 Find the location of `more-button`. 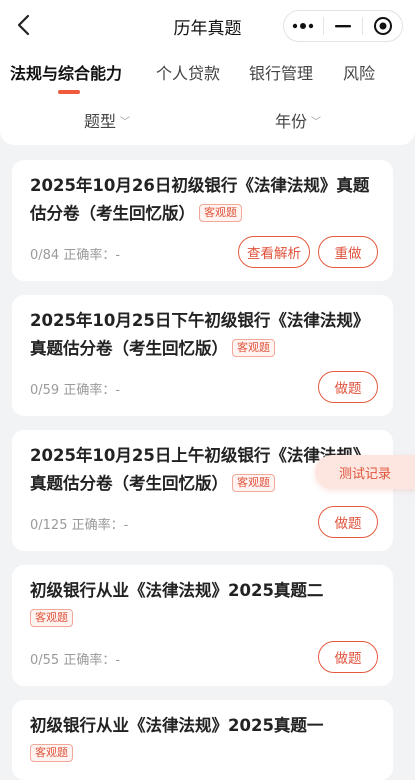

more-button is located at coordinates (303, 26).